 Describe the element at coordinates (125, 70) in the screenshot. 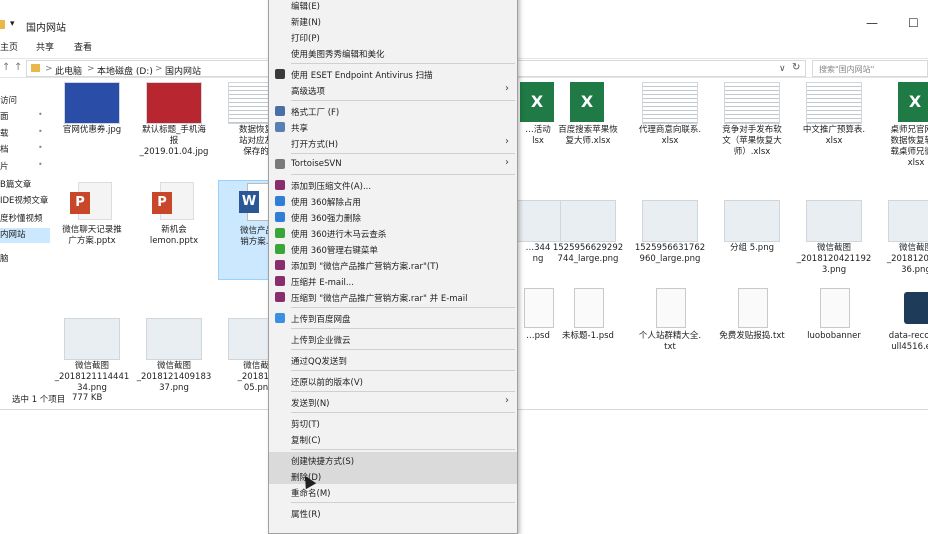

I see `breadcrumb-disk-d: 本地磁盘 (D:)` at that location.